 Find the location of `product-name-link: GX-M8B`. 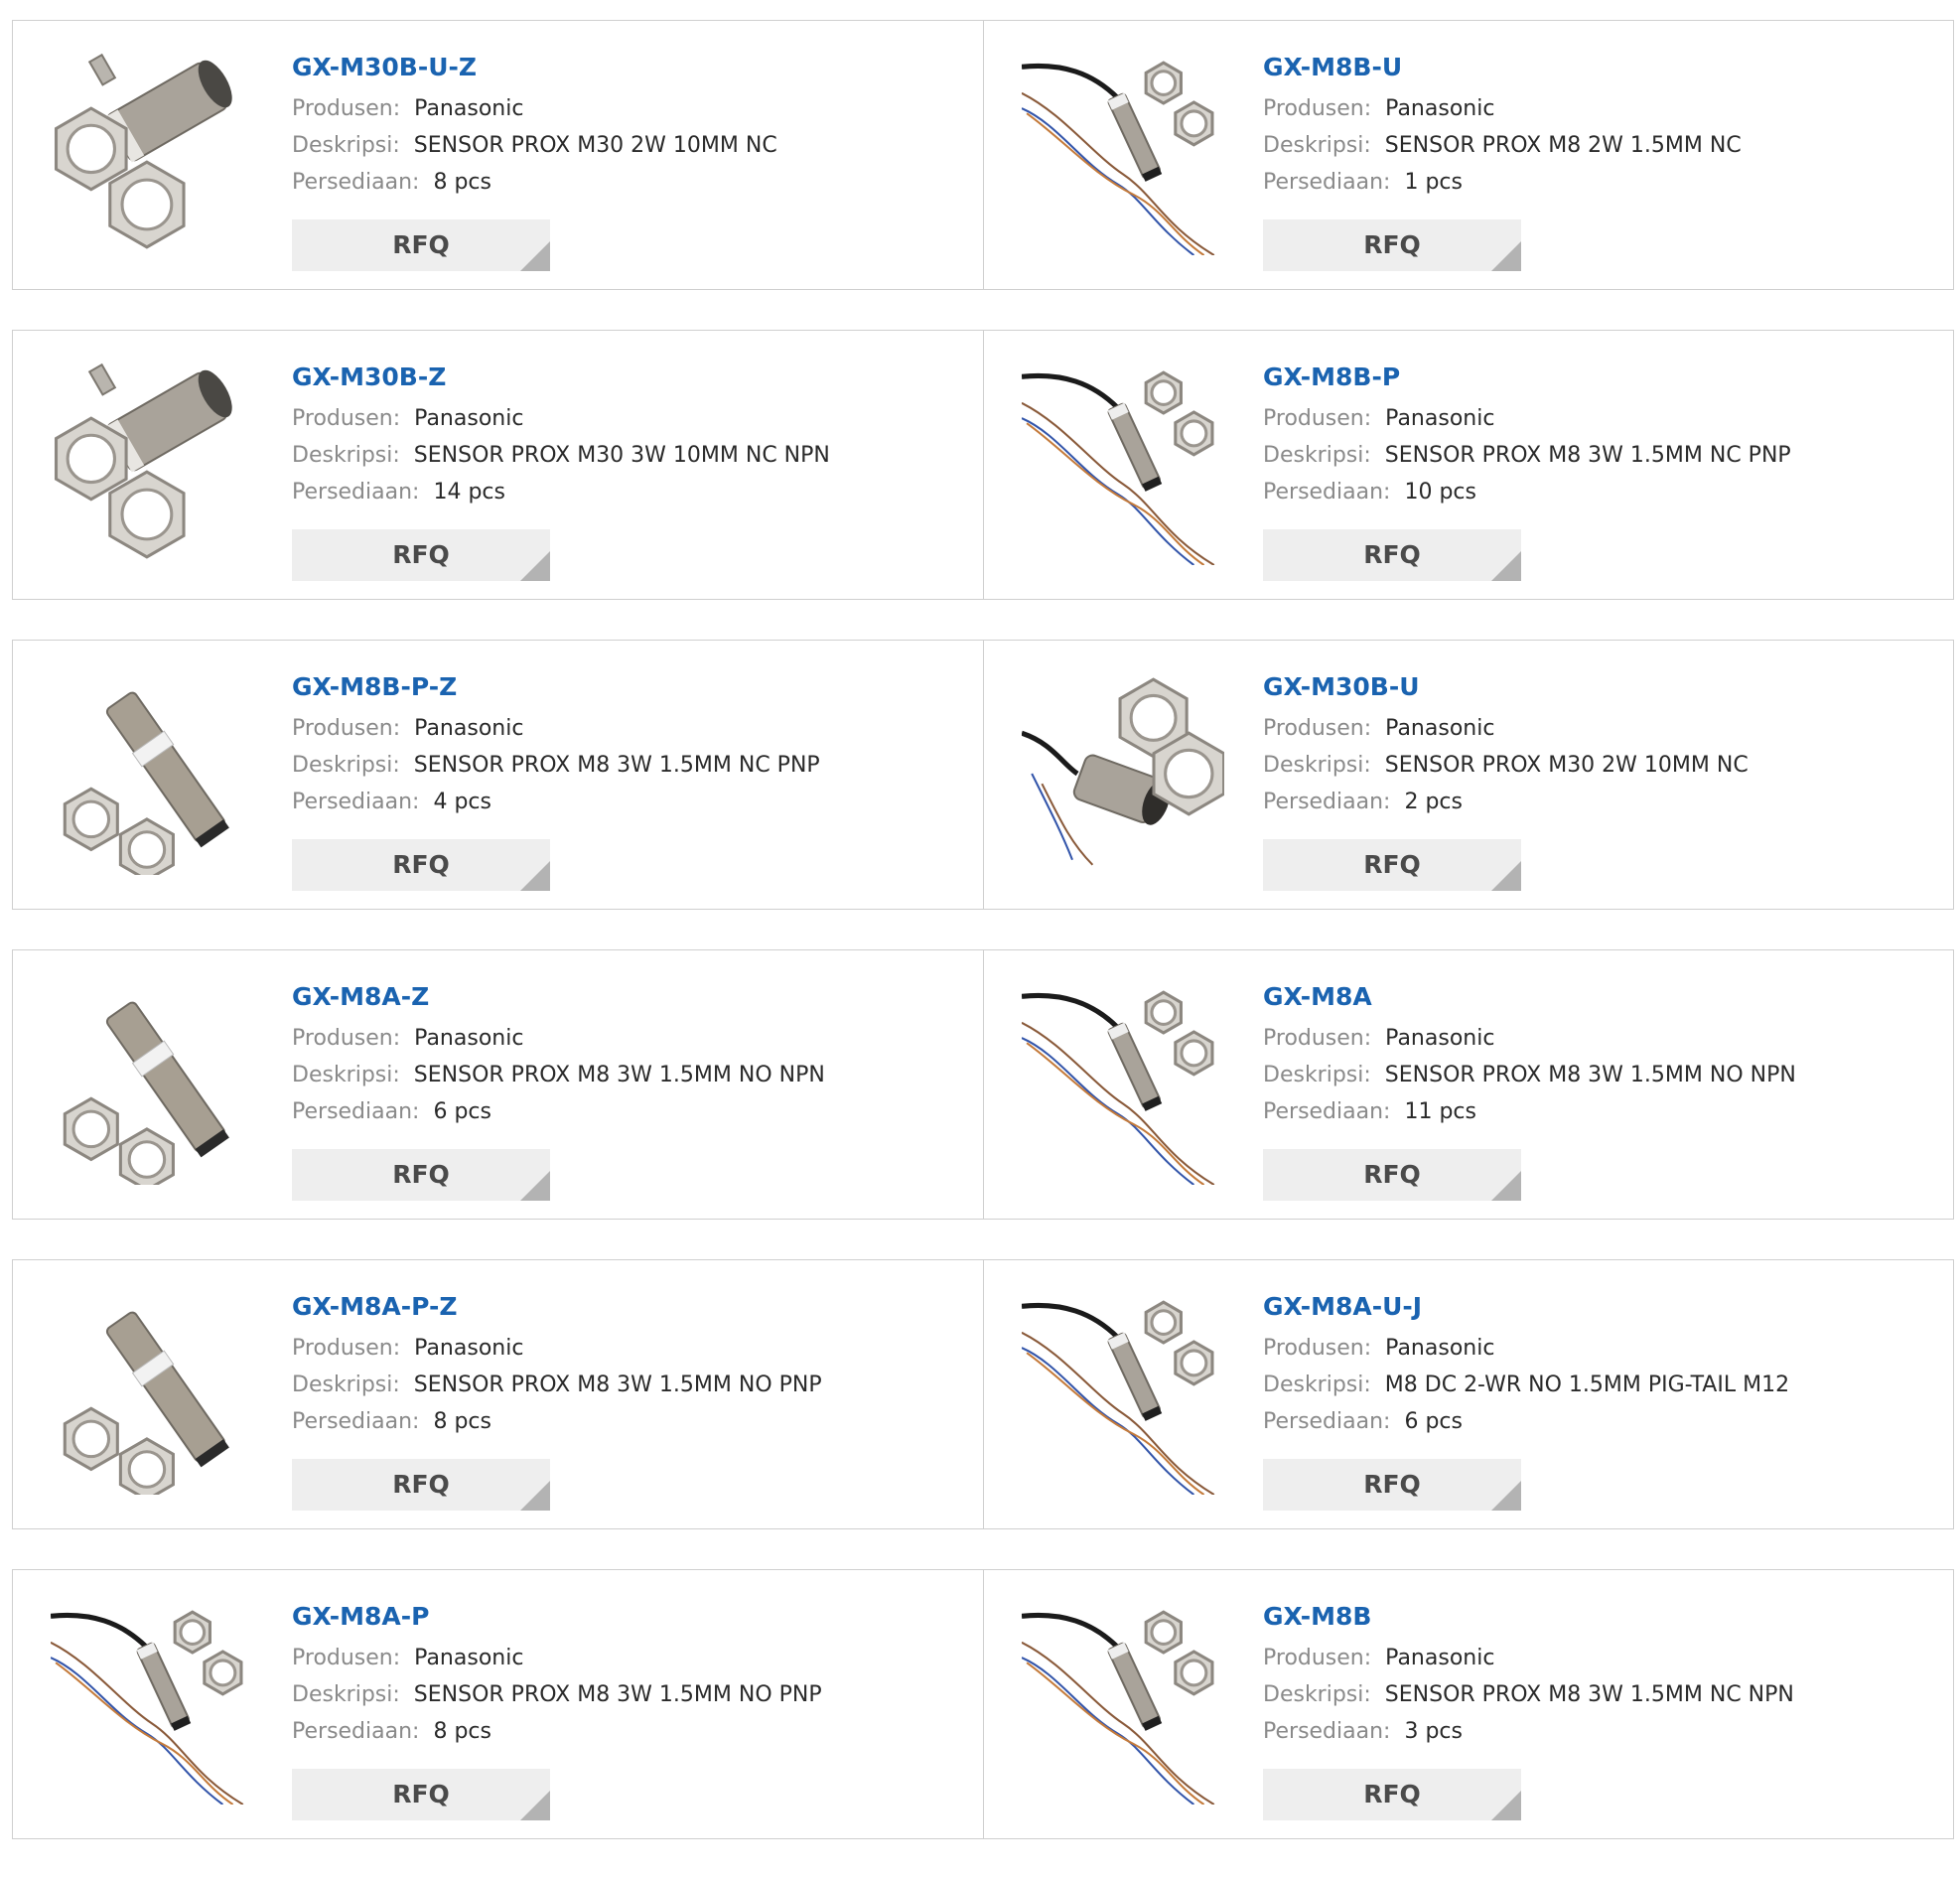

product-name-link: GX-M8B is located at coordinates (1603, 1617).